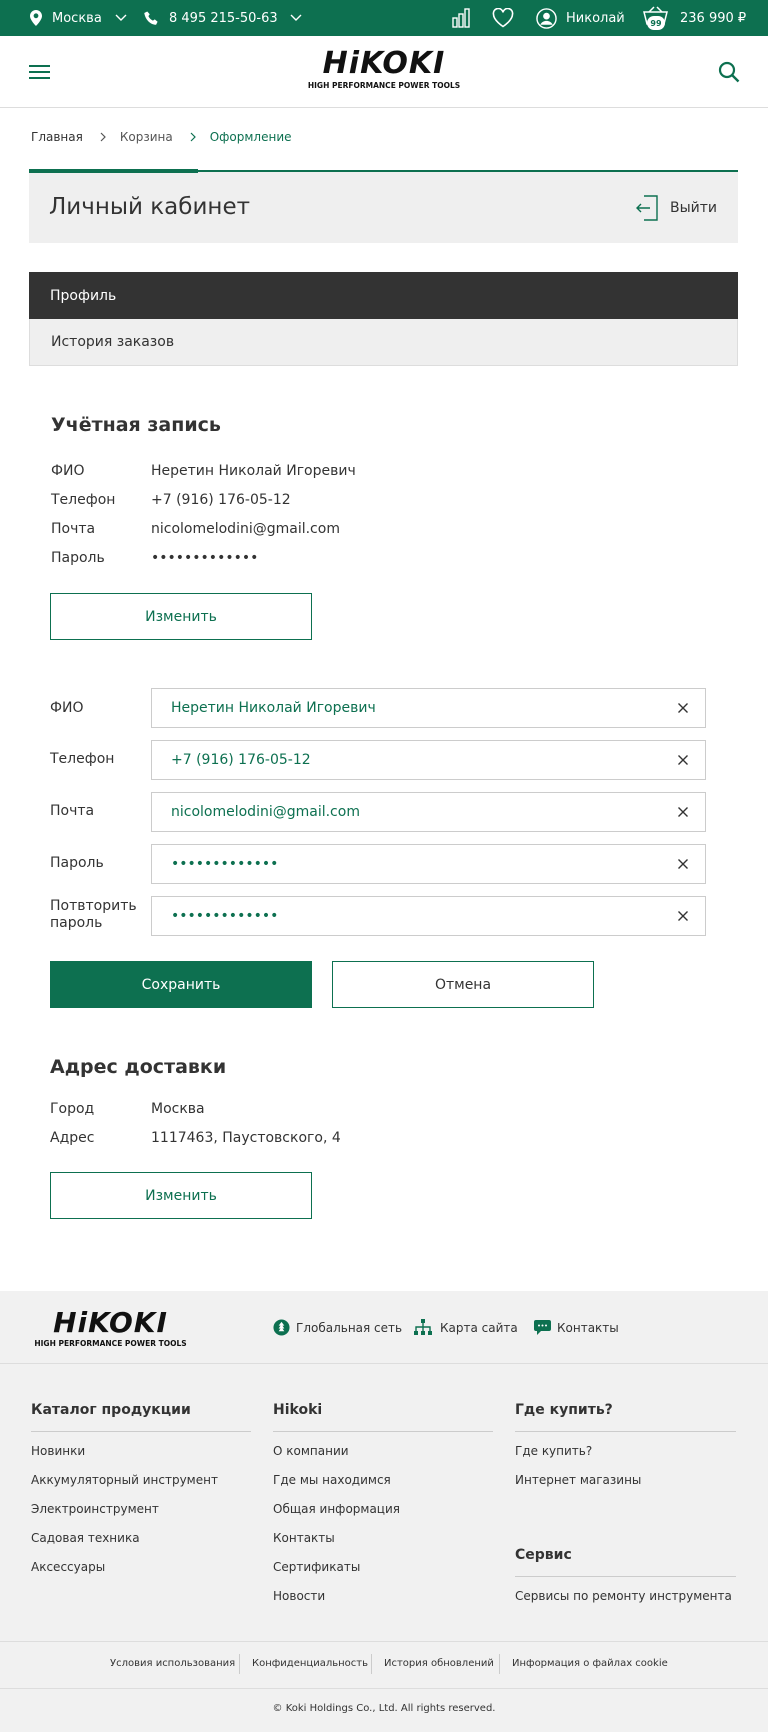 This screenshot has width=768, height=1732. I want to click on cart-button: 99 236 990 ₽, so click(694, 18).